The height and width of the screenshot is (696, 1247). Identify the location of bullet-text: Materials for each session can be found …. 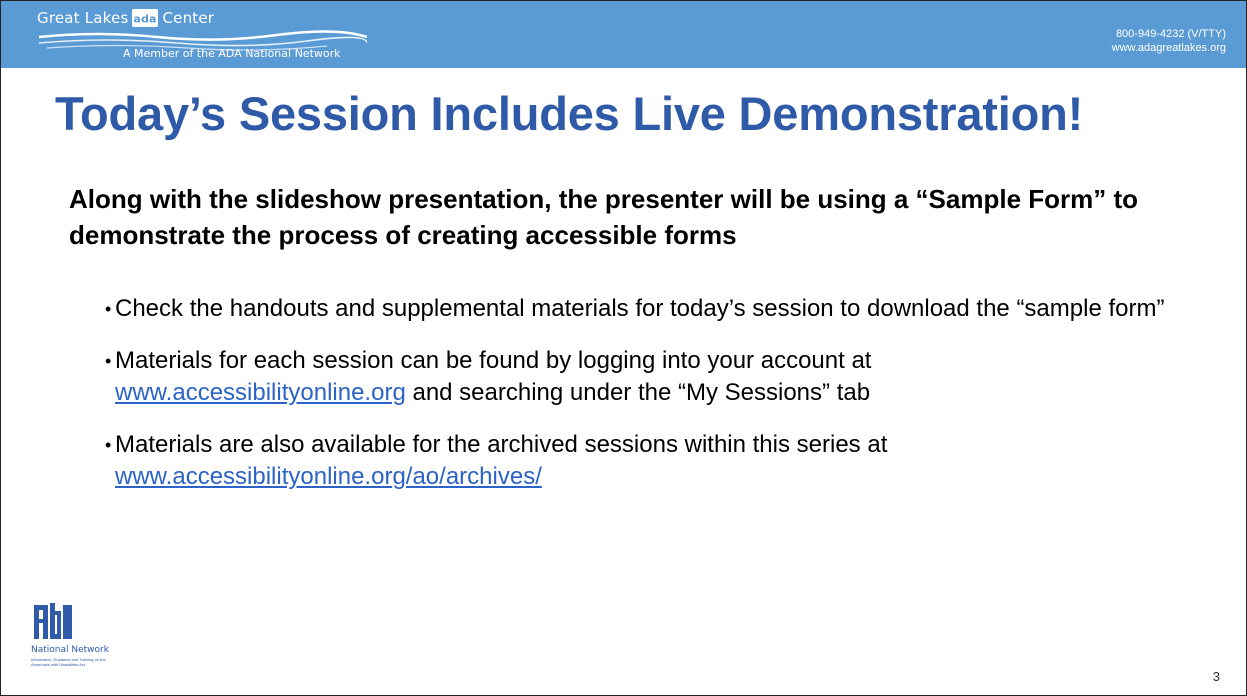
(493, 360).